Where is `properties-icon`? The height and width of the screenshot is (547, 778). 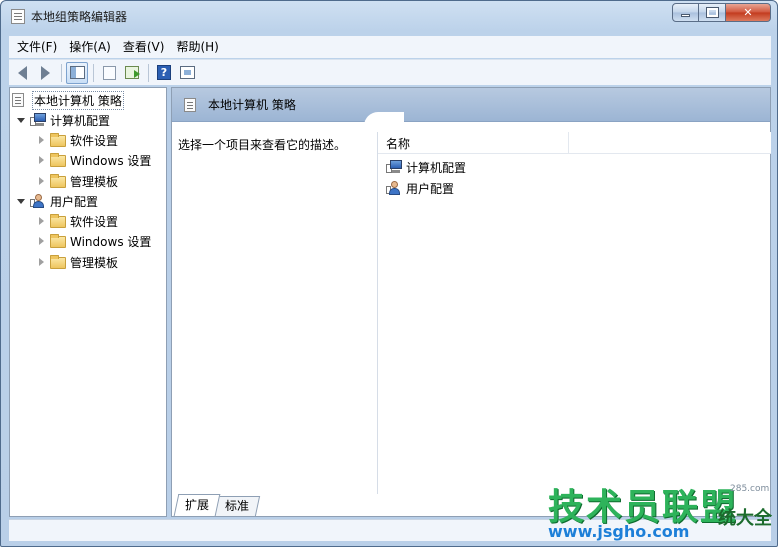
properties-icon is located at coordinates (109, 72).